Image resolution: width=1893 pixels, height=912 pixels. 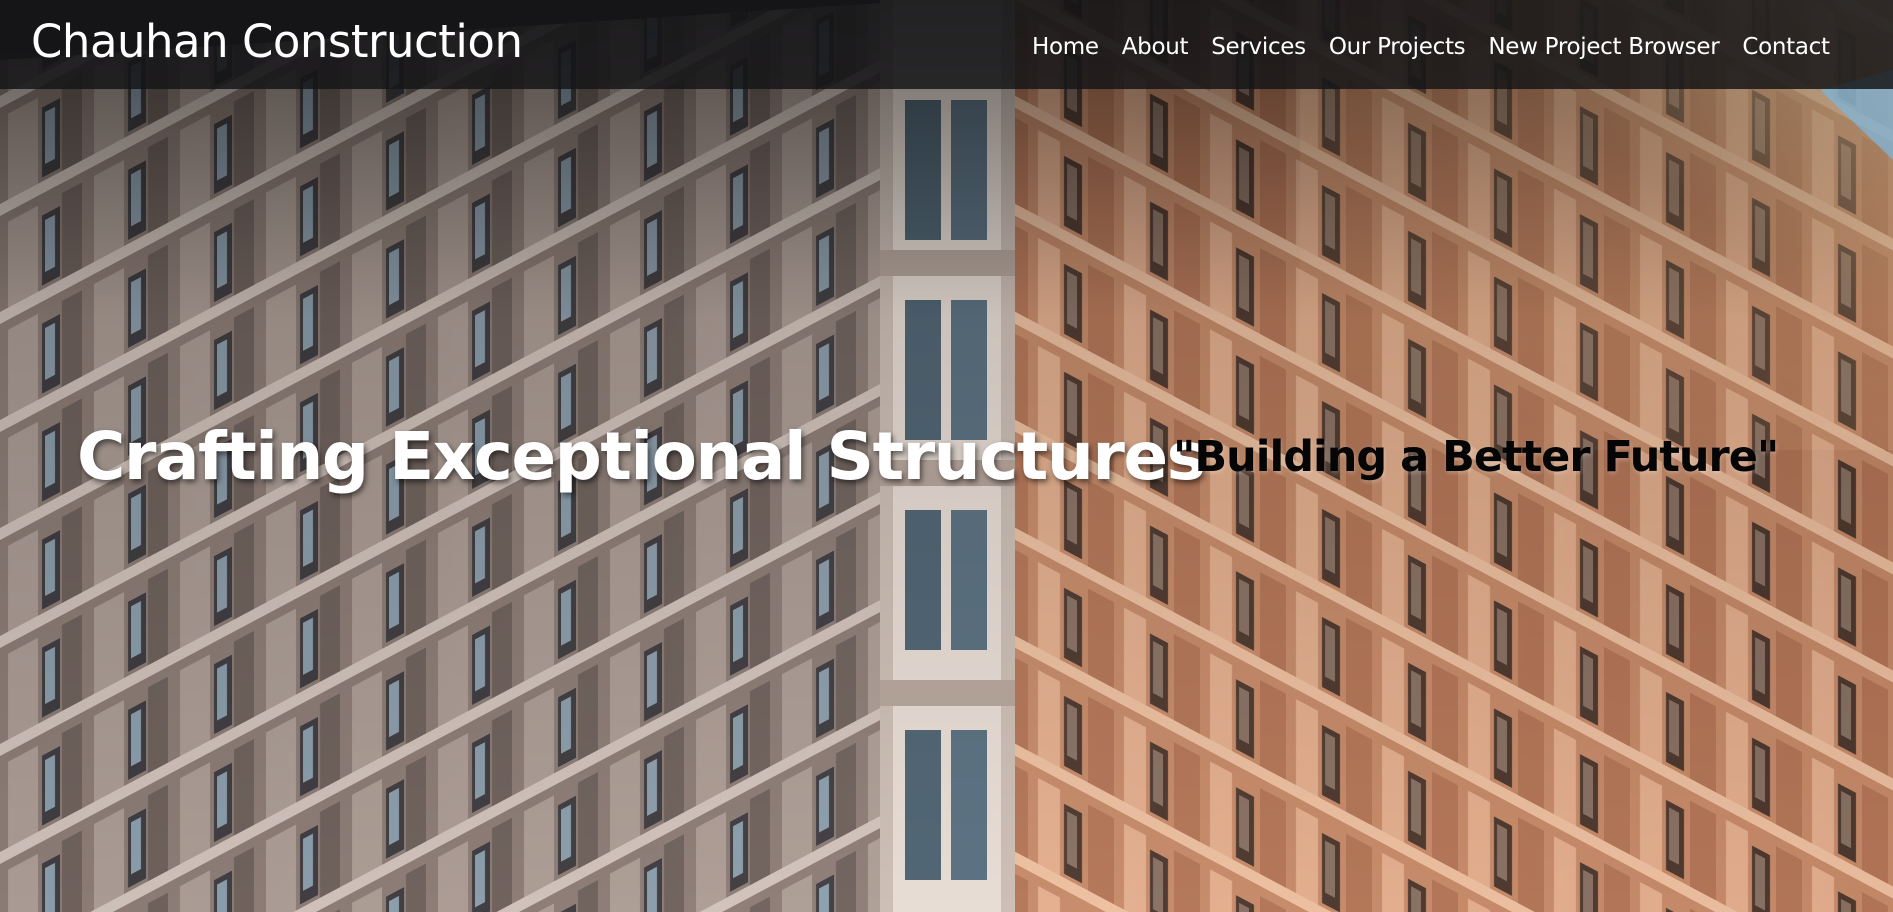 What do you see at coordinates (277, 42) in the screenshot?
I see `brand-logo-text: Chauhan Construction` at bounding box center [277, 42].